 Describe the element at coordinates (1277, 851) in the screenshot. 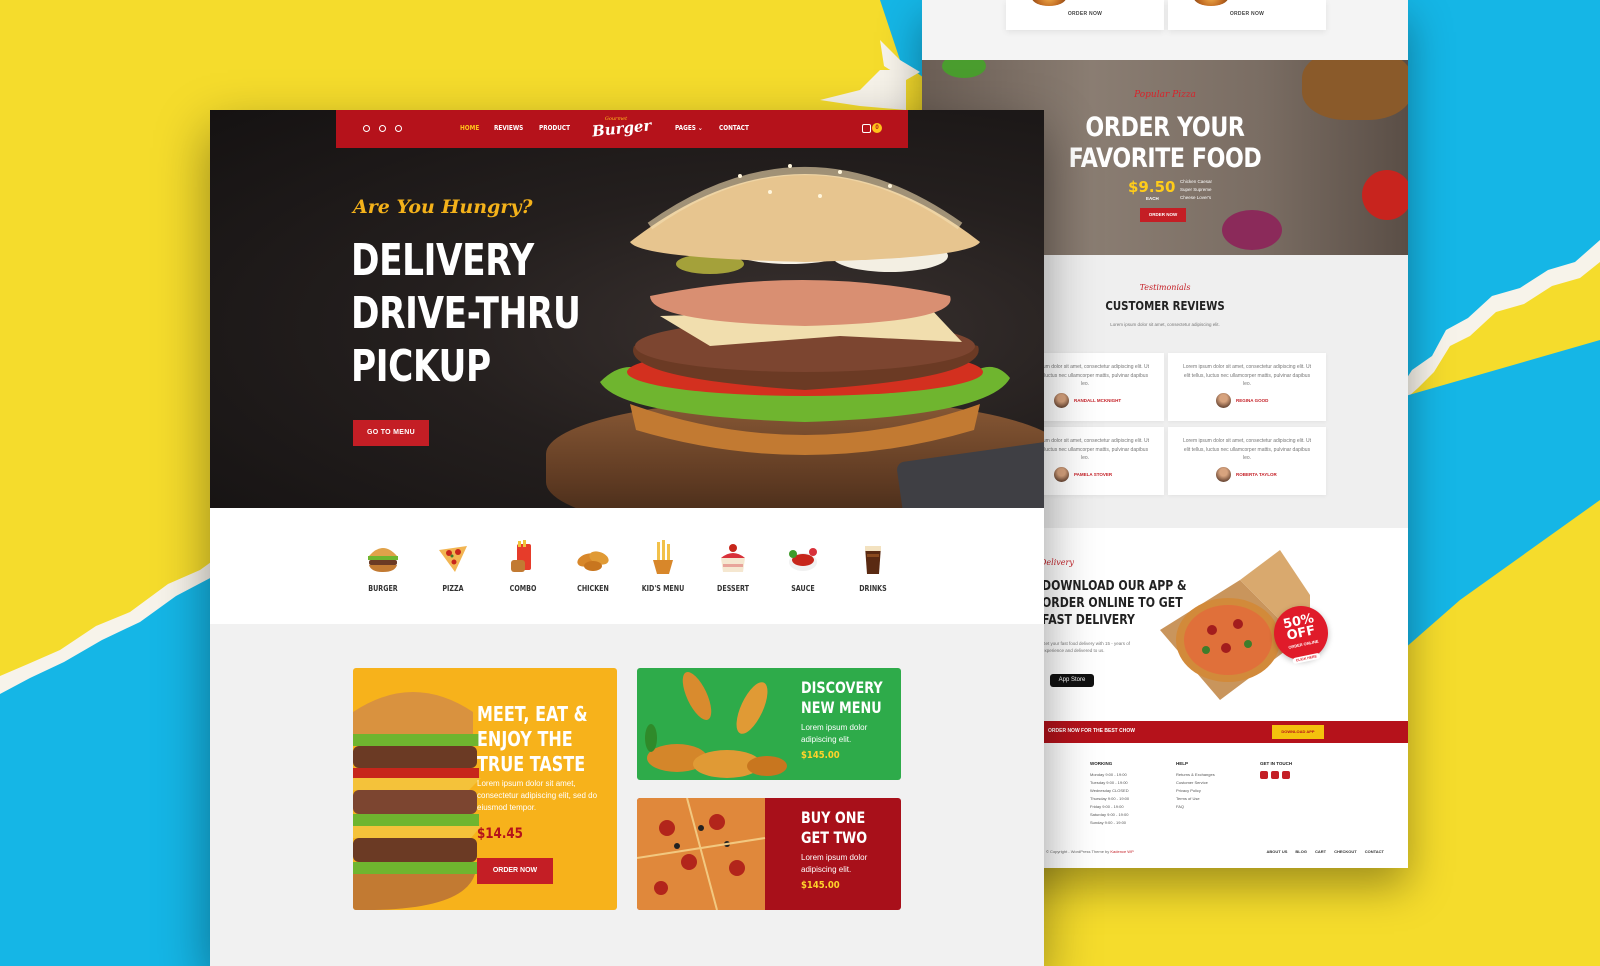

I see `footer-link-about: ABOUT US` at that location.